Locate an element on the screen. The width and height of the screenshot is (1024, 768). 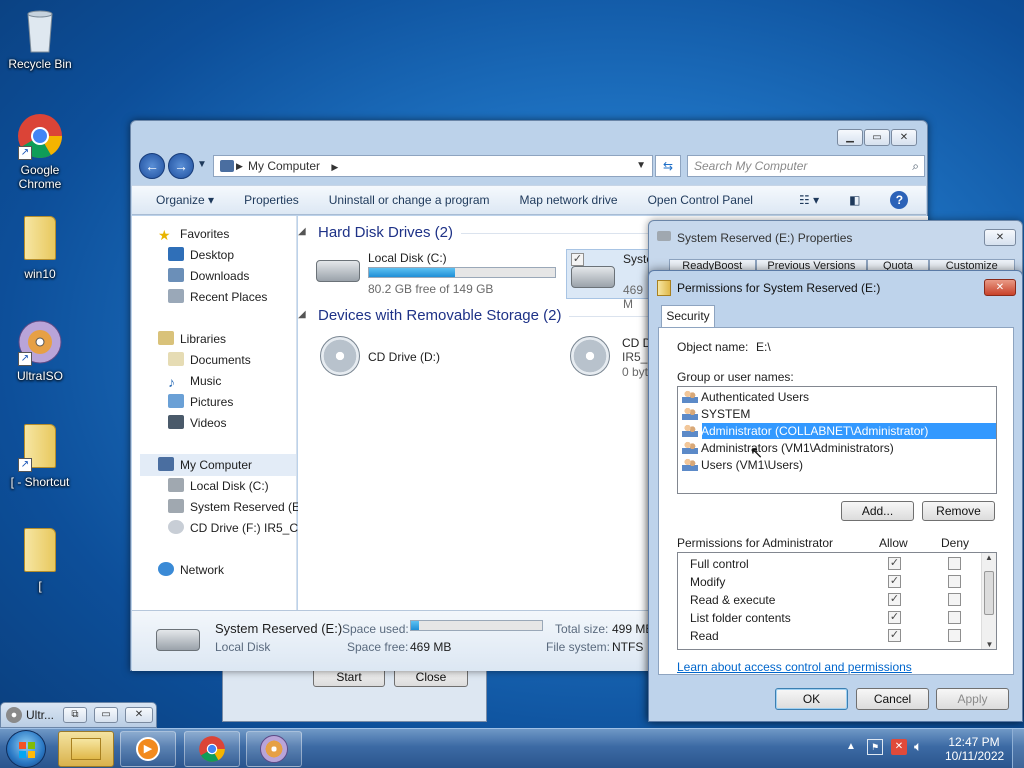
nav-local-disk-c: Local Disk (C:) is located at coordinates (218, 486).